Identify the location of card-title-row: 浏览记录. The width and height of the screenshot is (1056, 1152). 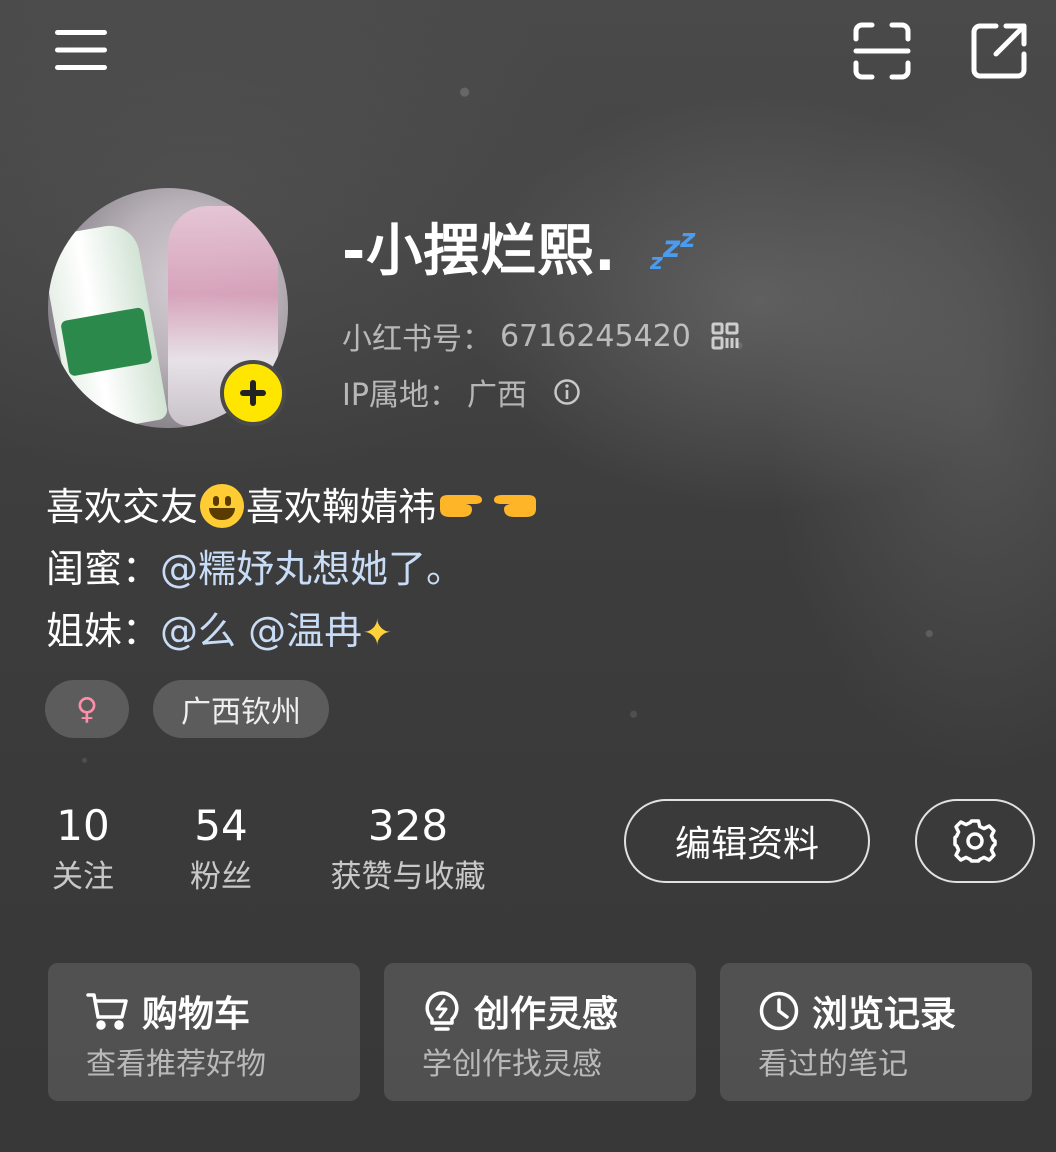
(857, 1011).